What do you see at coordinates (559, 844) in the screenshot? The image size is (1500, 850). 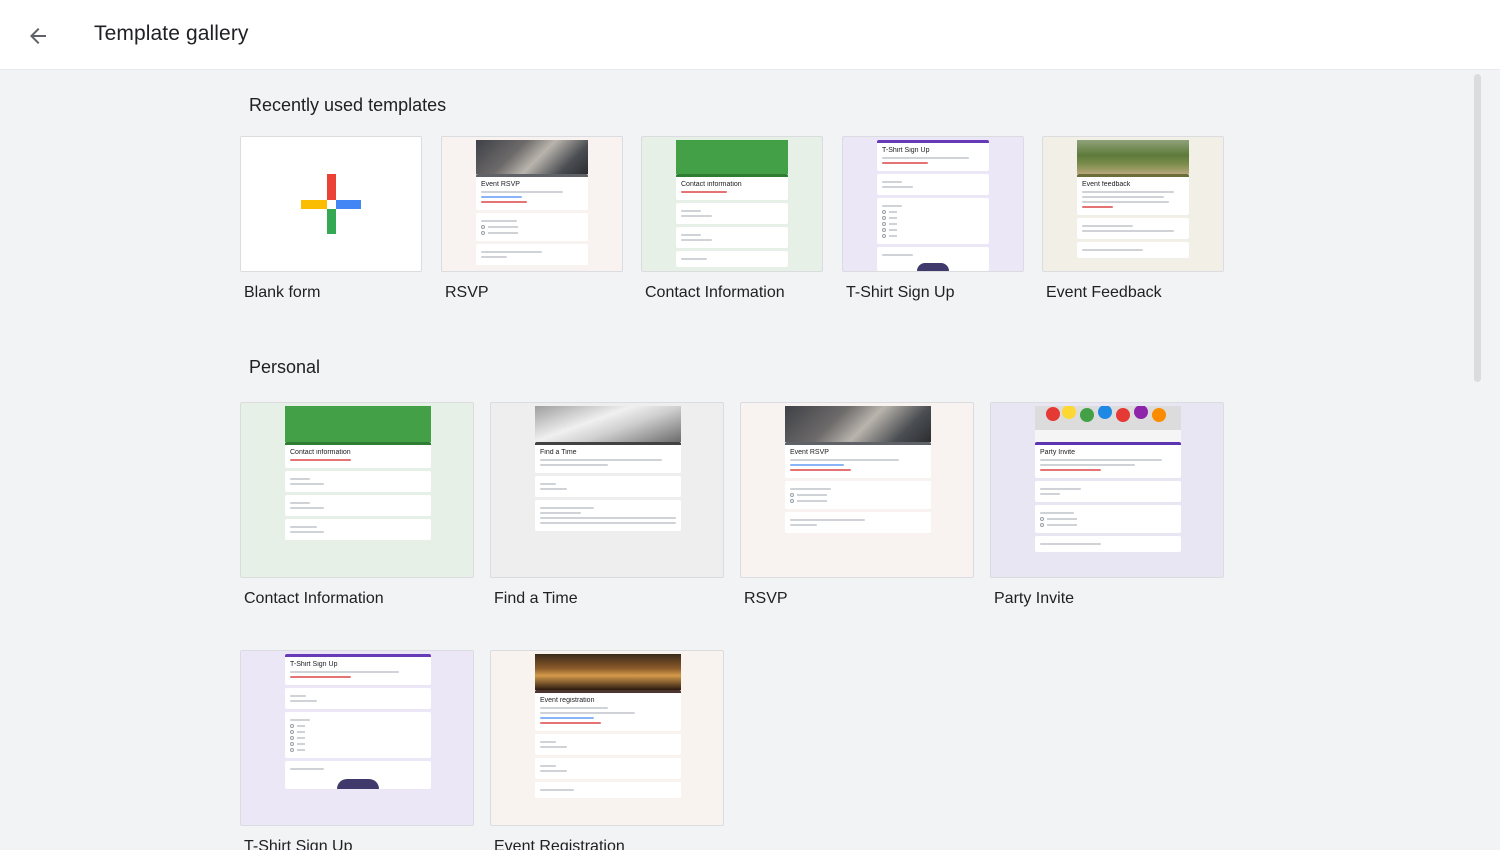 I see `template-label: Event Registration` at bounding box center [559, 844].